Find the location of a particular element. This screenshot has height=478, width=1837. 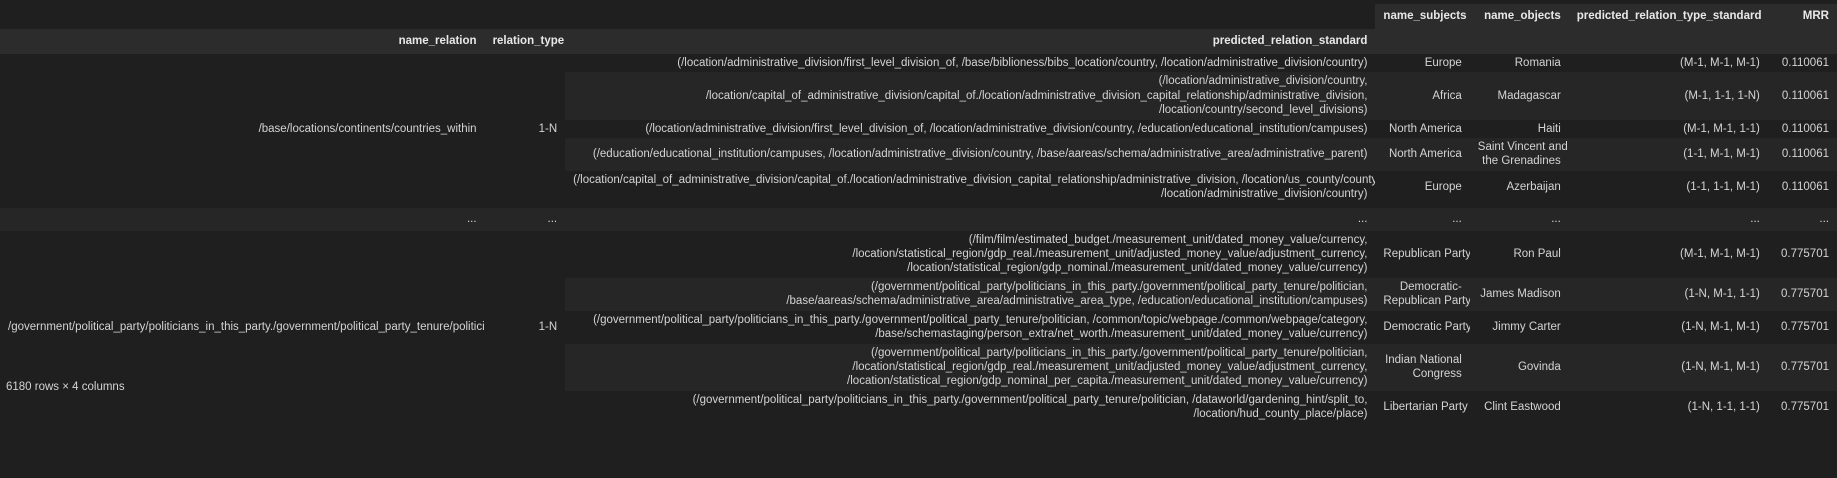

cell-name-objects: Jimmy Carter is located at coordinates (1519, 327).